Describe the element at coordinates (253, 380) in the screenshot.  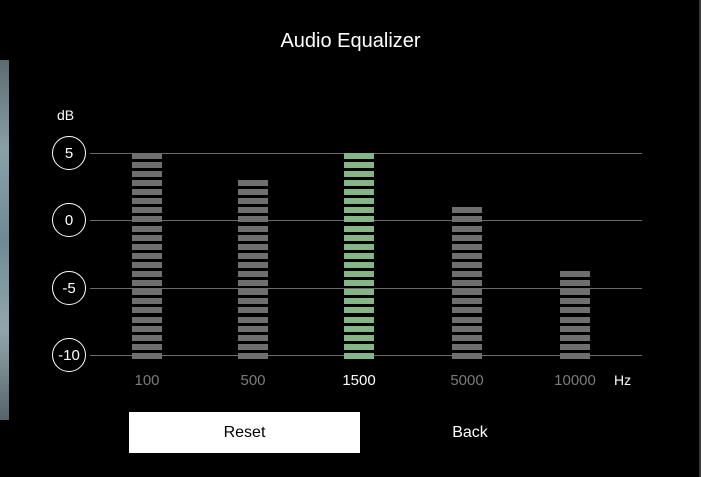
I see `frequency-label: 500` at that location.